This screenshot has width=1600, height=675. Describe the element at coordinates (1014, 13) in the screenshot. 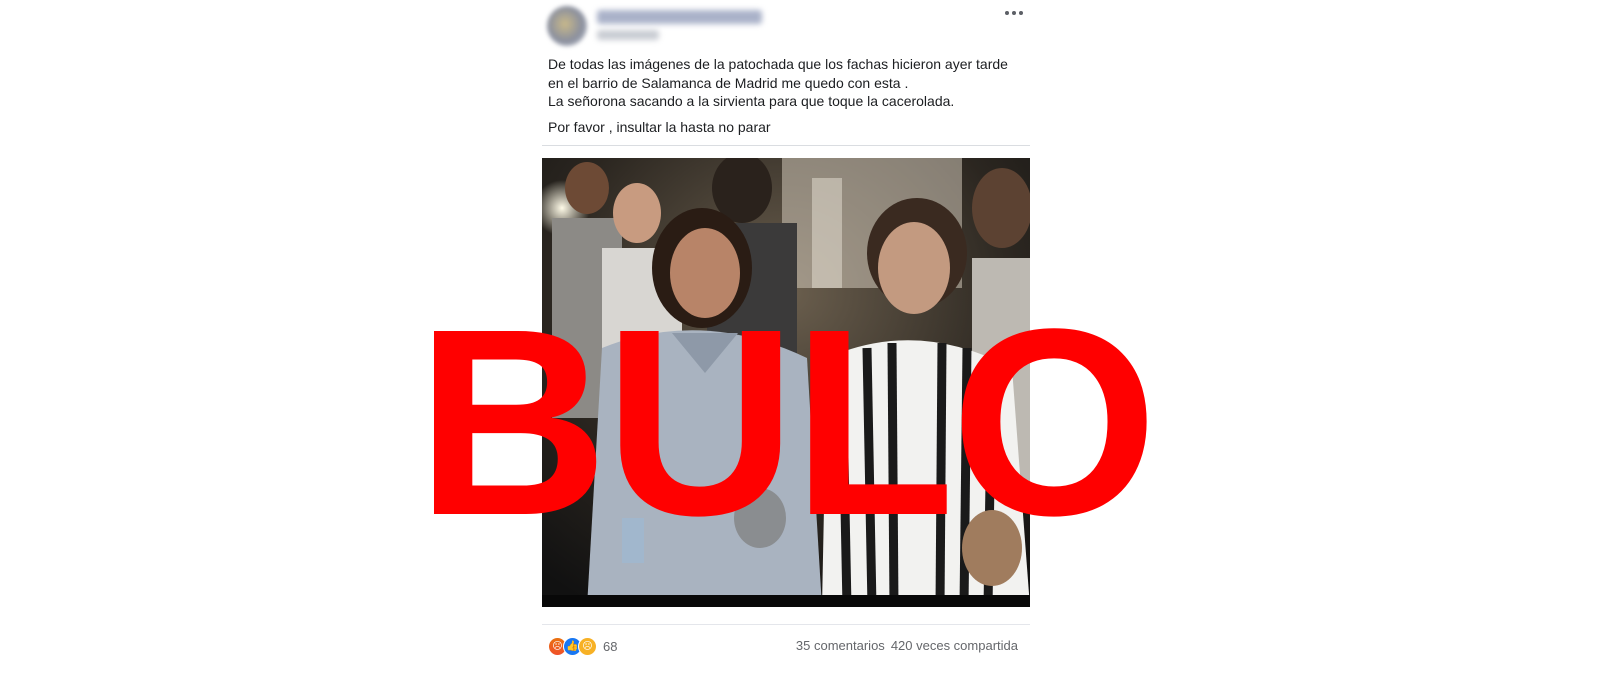

I see `more-options-button` at that location.